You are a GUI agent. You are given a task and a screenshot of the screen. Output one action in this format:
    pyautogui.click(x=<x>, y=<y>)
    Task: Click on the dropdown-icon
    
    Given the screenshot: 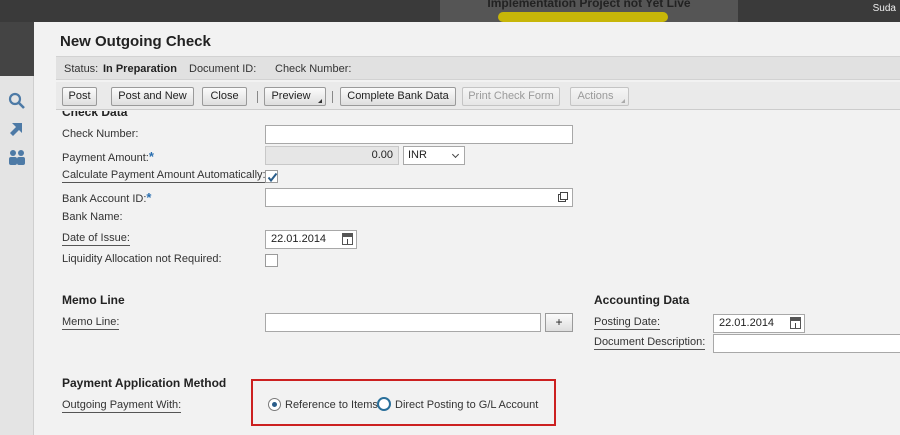 What is the action you would take?
    pyautogui.click(x=455, y=154)
    